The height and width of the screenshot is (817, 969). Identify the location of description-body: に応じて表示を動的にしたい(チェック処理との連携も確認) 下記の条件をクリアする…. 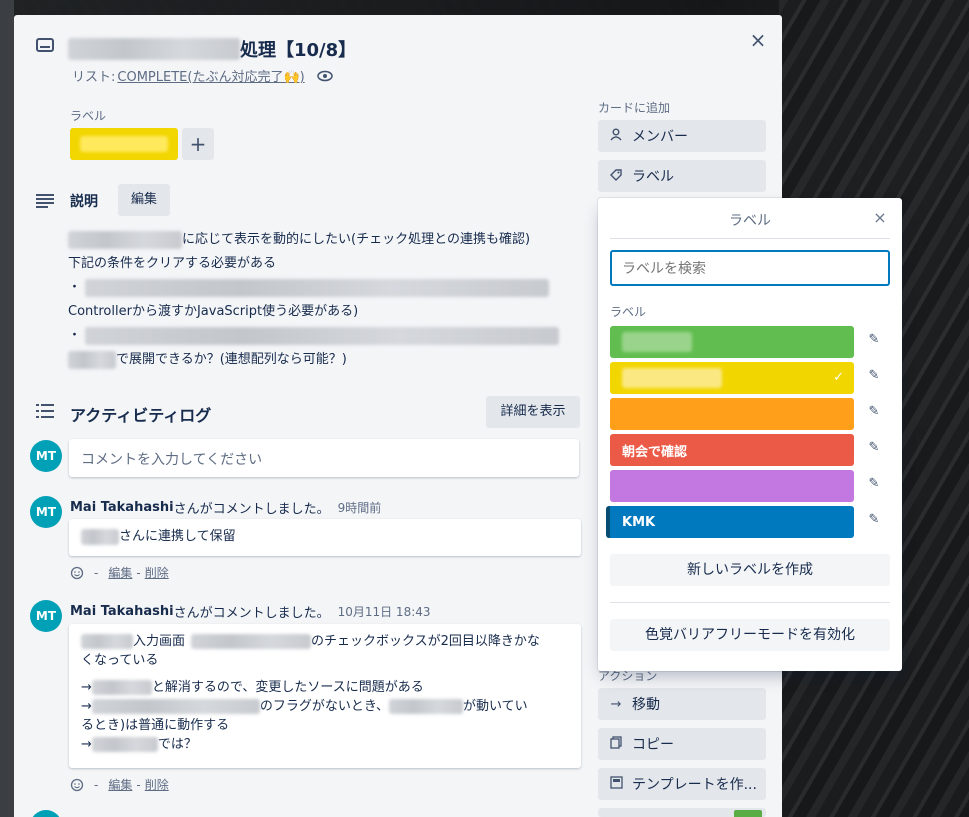
(314, 300).